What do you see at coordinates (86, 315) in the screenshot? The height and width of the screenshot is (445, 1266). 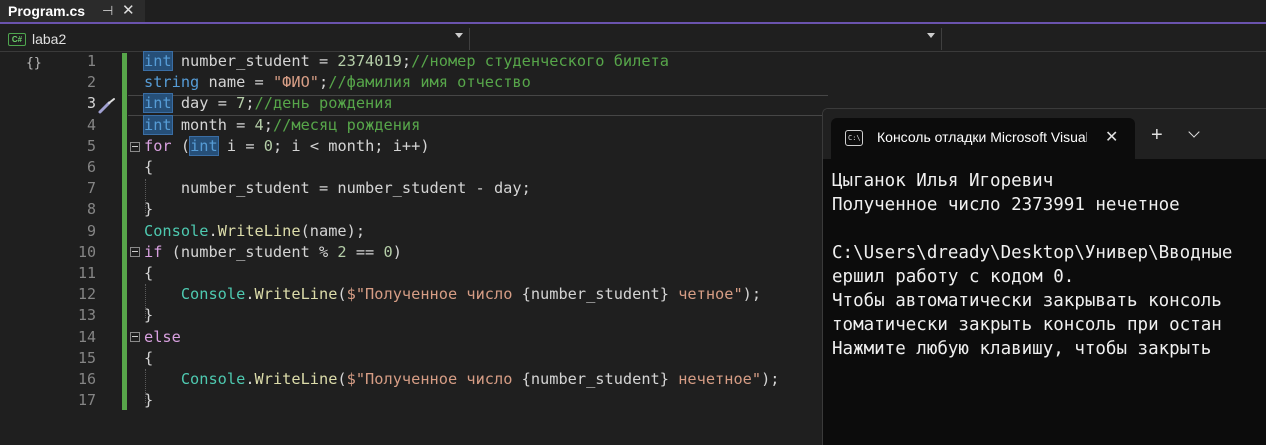 I see `line-number: 13` at bounding box center [86, 315].